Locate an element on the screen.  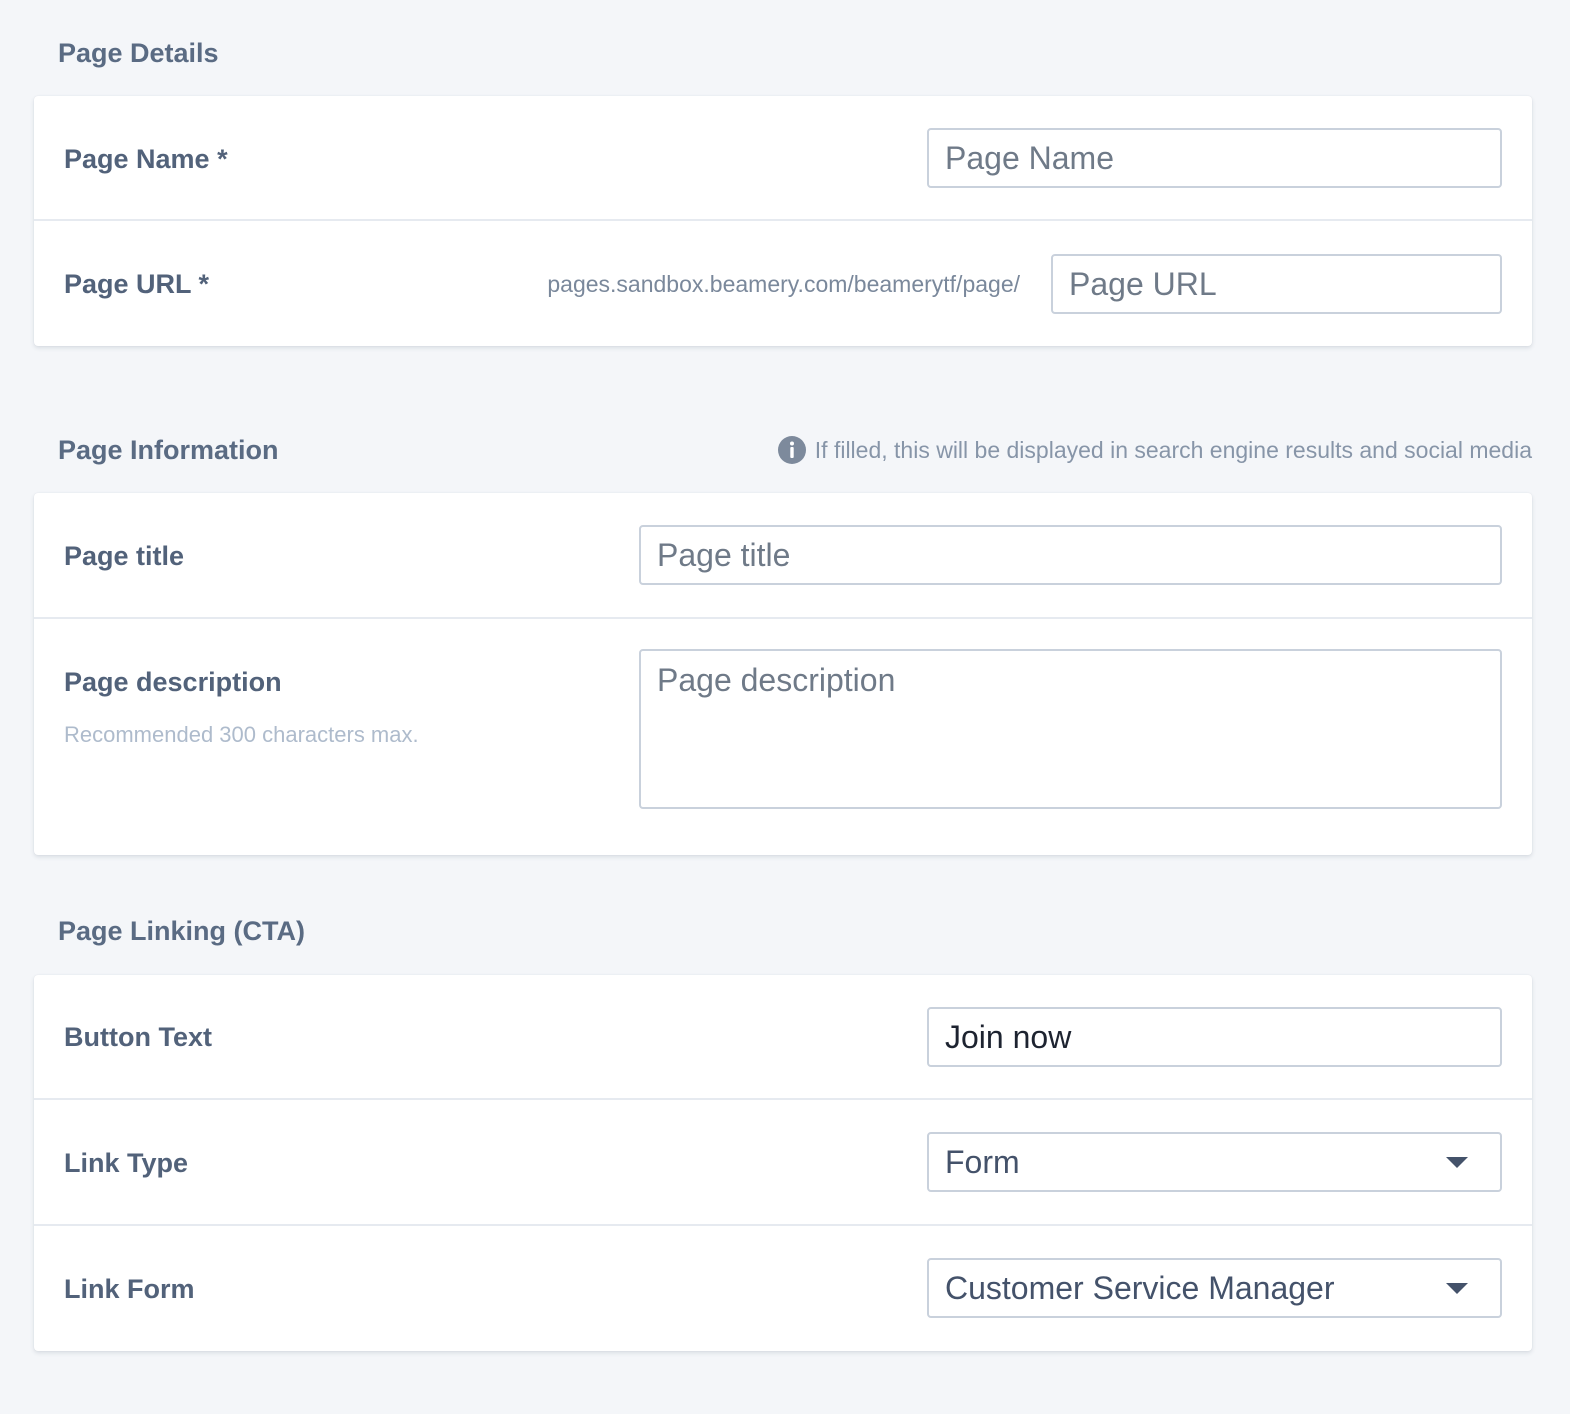
page-description-textarea is located at coordinates (1070, 729).